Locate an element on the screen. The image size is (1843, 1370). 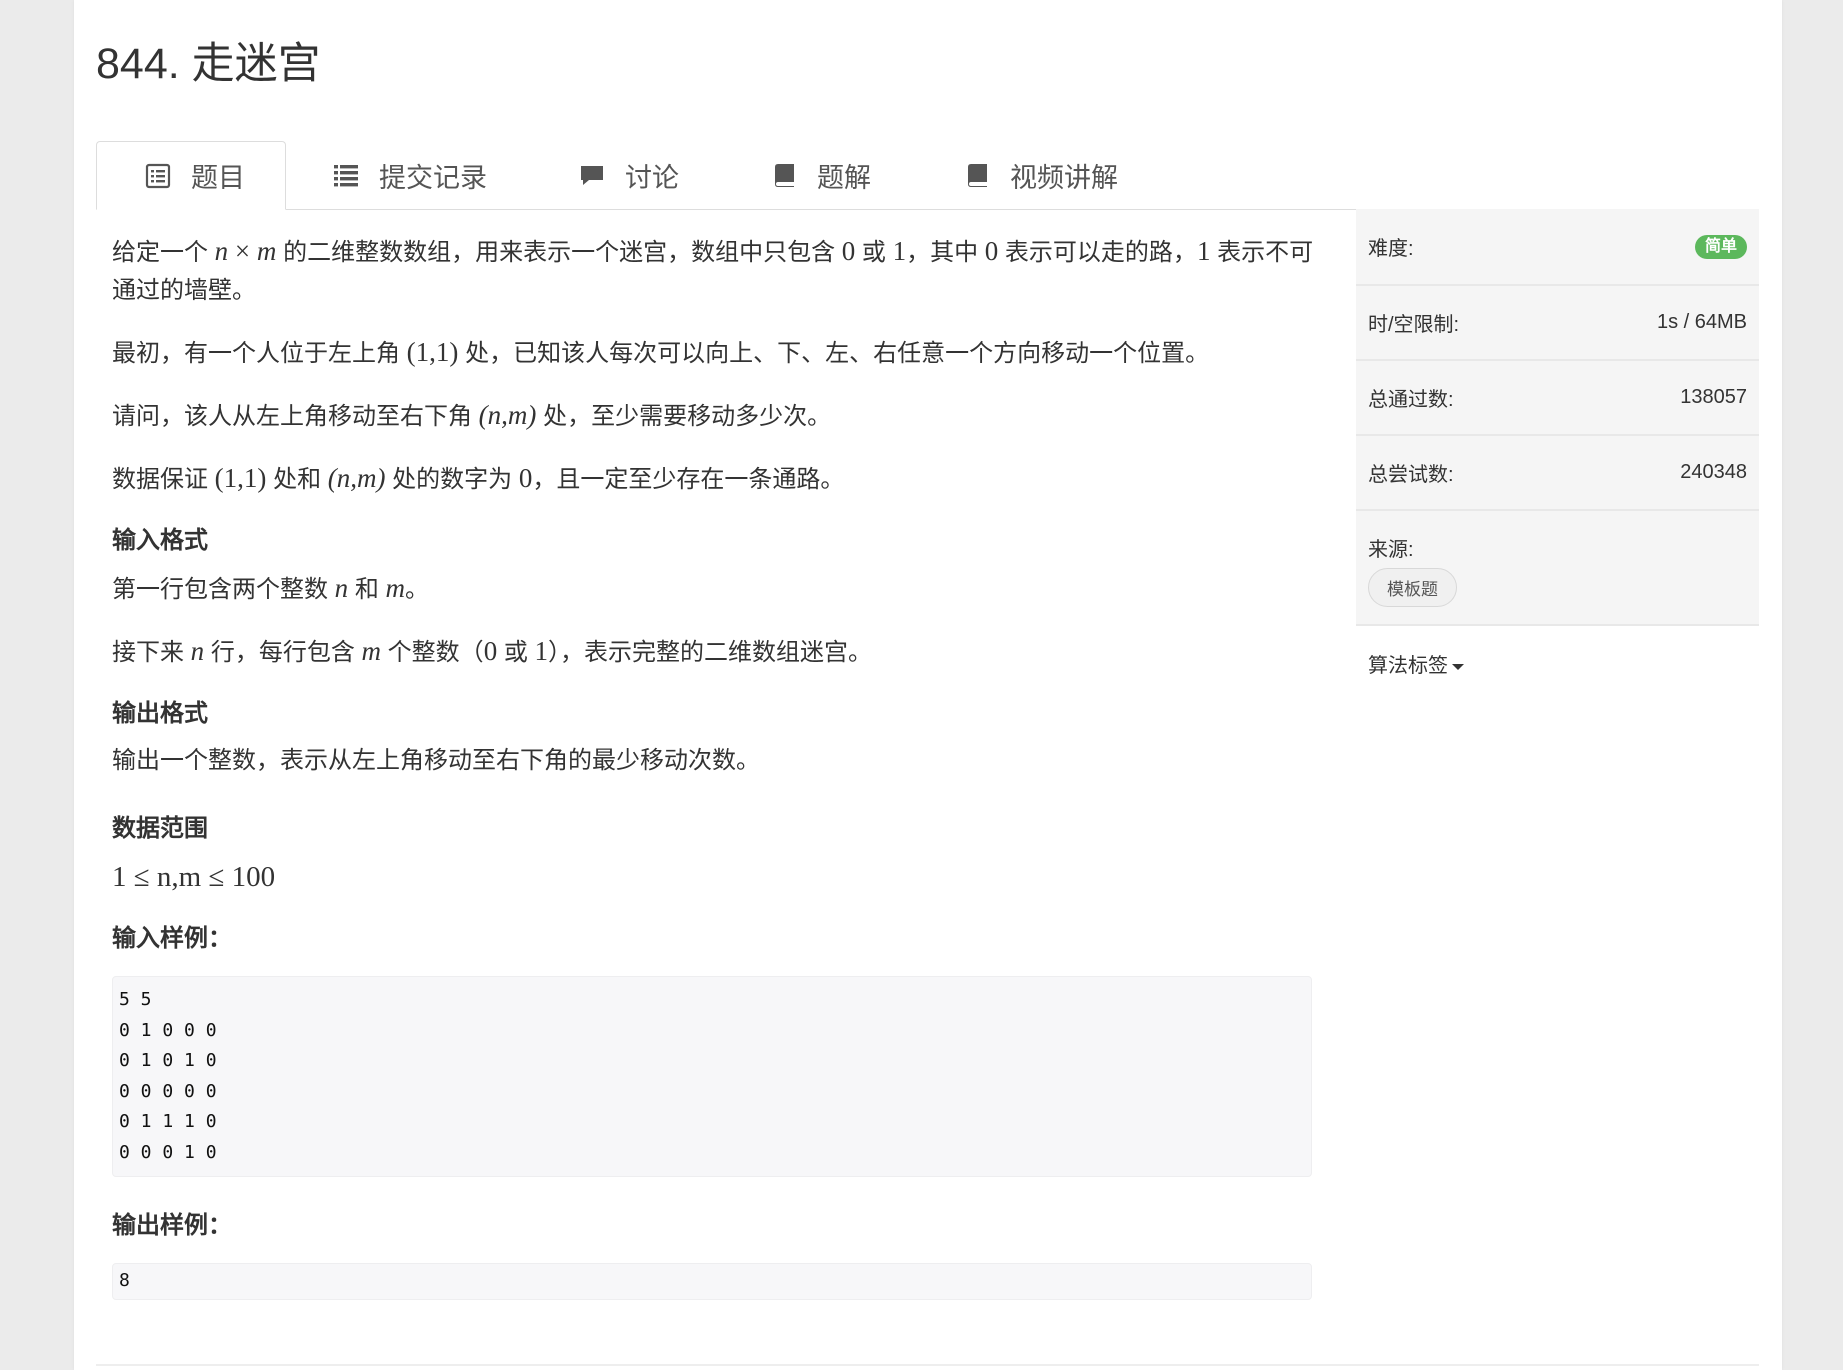
tab-label: 讨论 is located at coordinates (652, 177).